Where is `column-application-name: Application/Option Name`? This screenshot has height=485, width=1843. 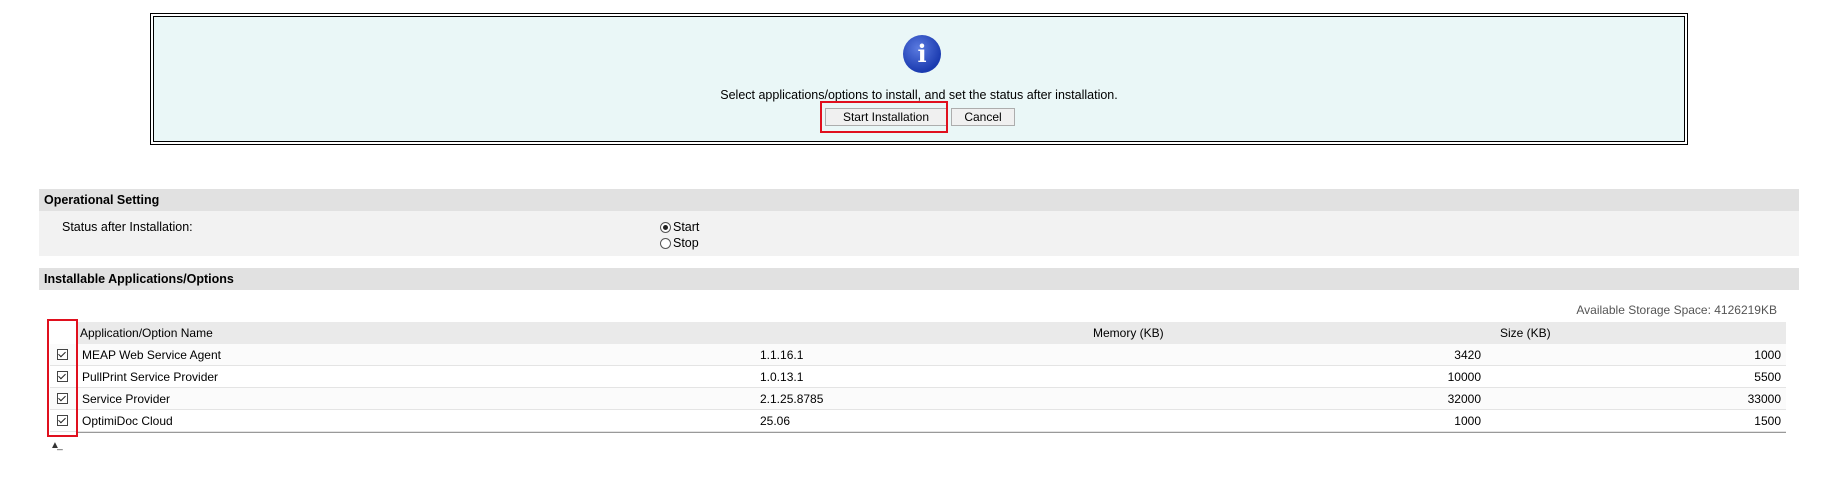 column-application-name: Application/Option Name is located at coordinates (146, 333).